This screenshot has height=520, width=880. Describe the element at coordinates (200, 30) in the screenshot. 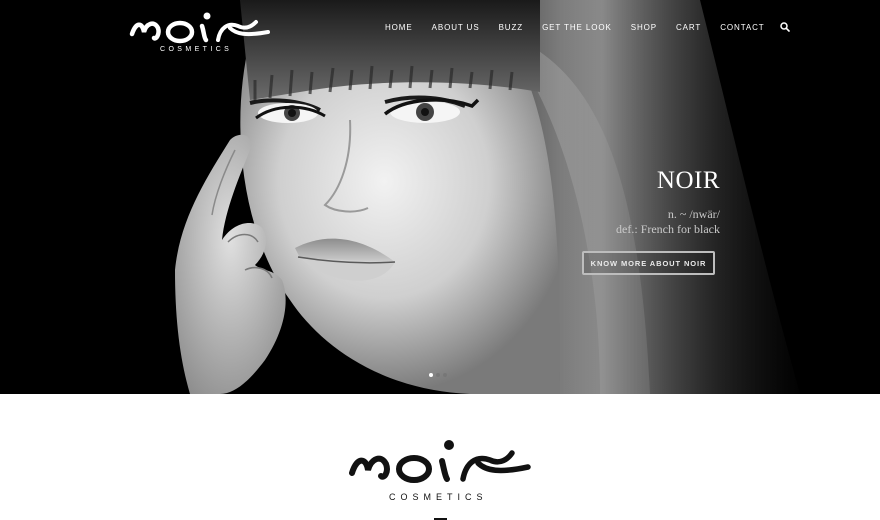

I see `header-logo: COSMETICS` at that location.